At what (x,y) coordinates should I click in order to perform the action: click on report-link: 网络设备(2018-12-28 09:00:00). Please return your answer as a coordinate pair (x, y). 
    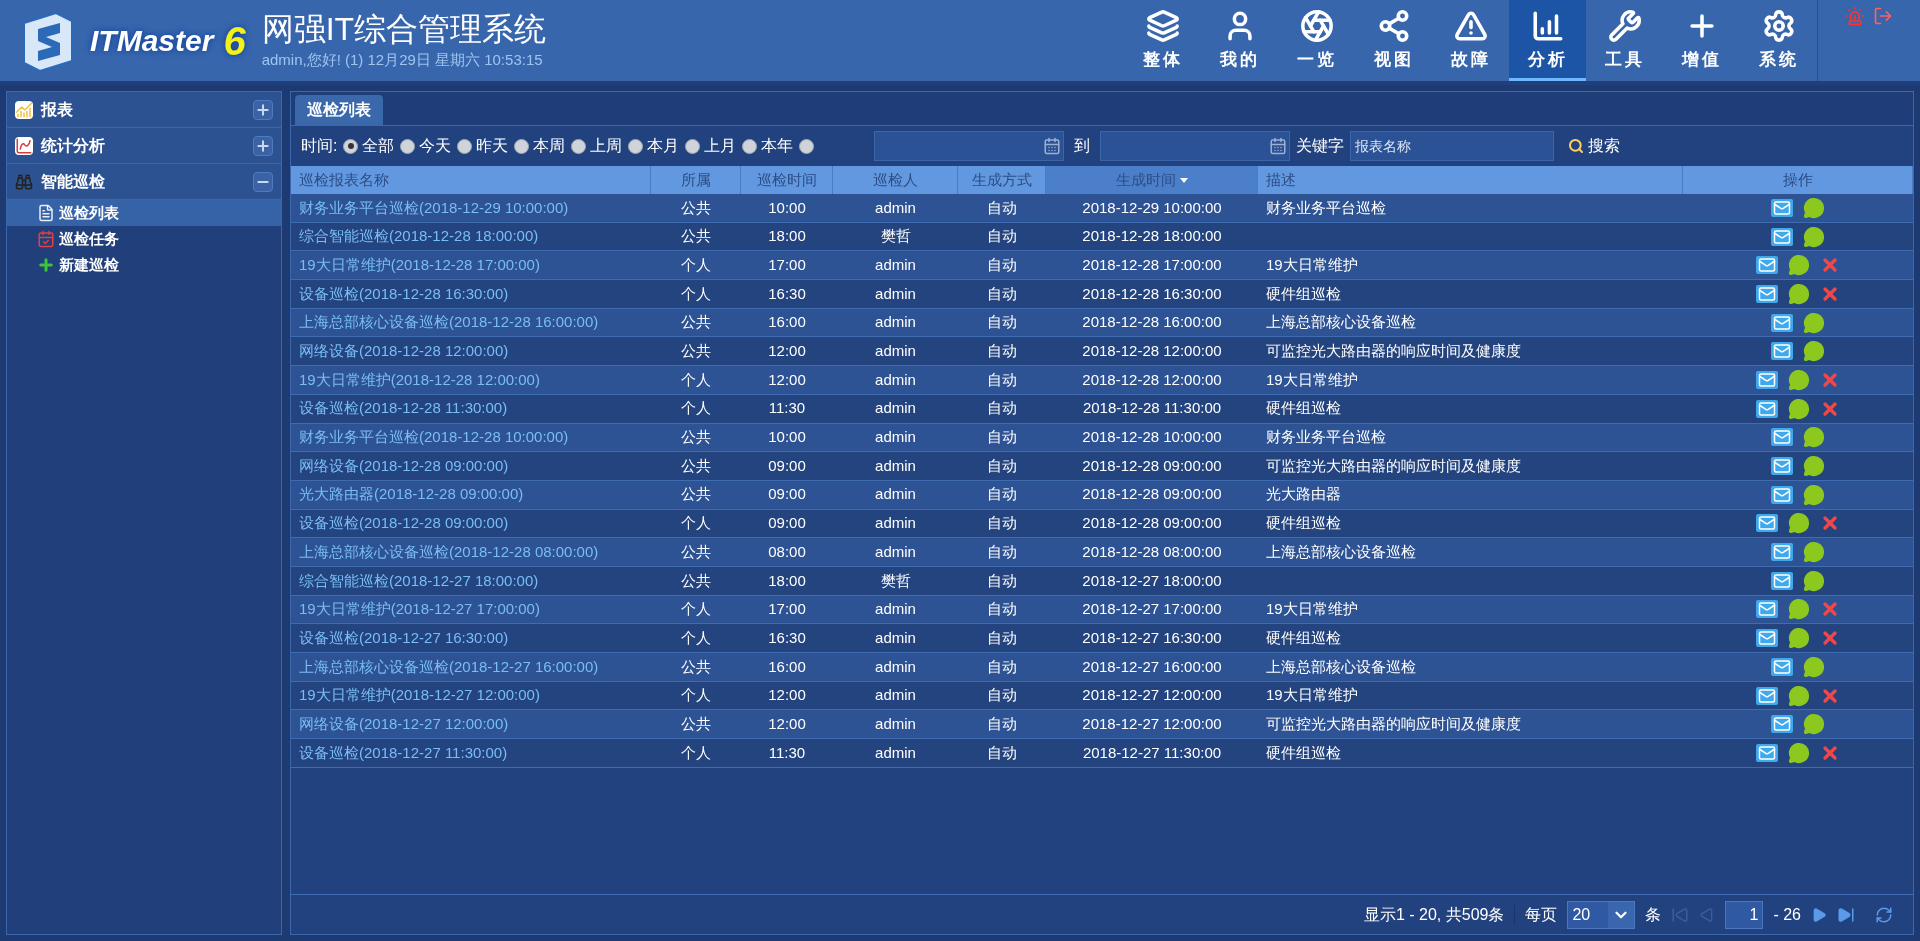
    Looking at the image, I should click on (404, 466).